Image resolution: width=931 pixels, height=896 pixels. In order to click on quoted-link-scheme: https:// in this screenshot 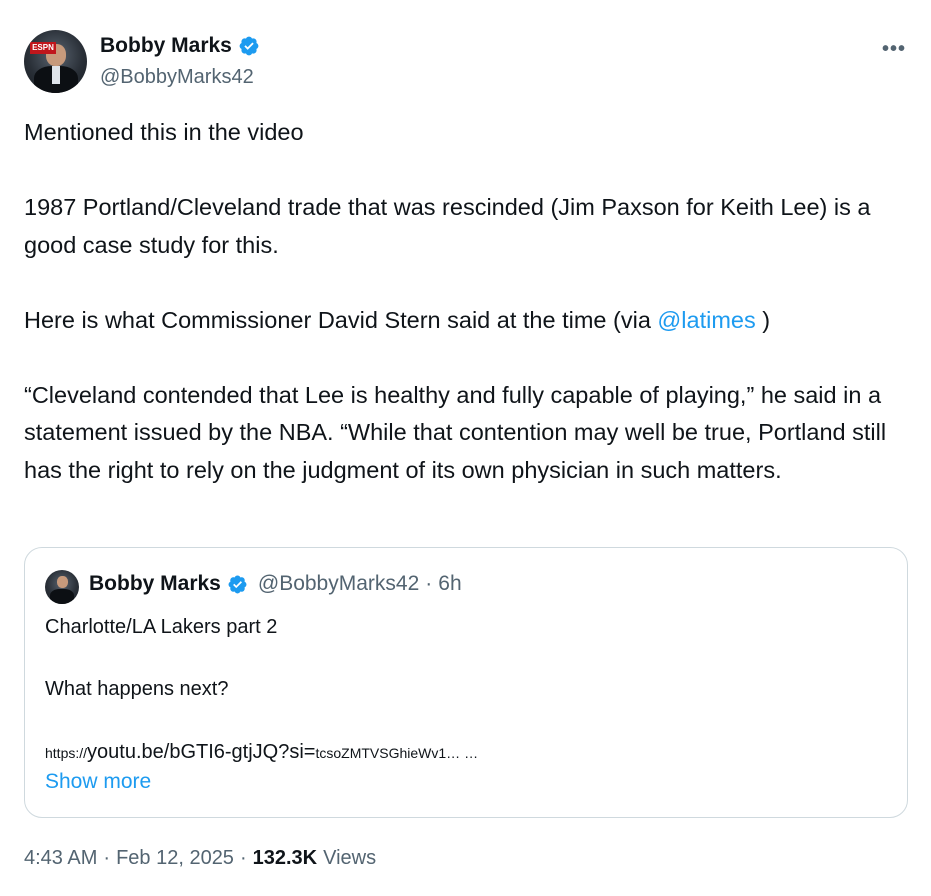, I will do `click(66, 753)`.